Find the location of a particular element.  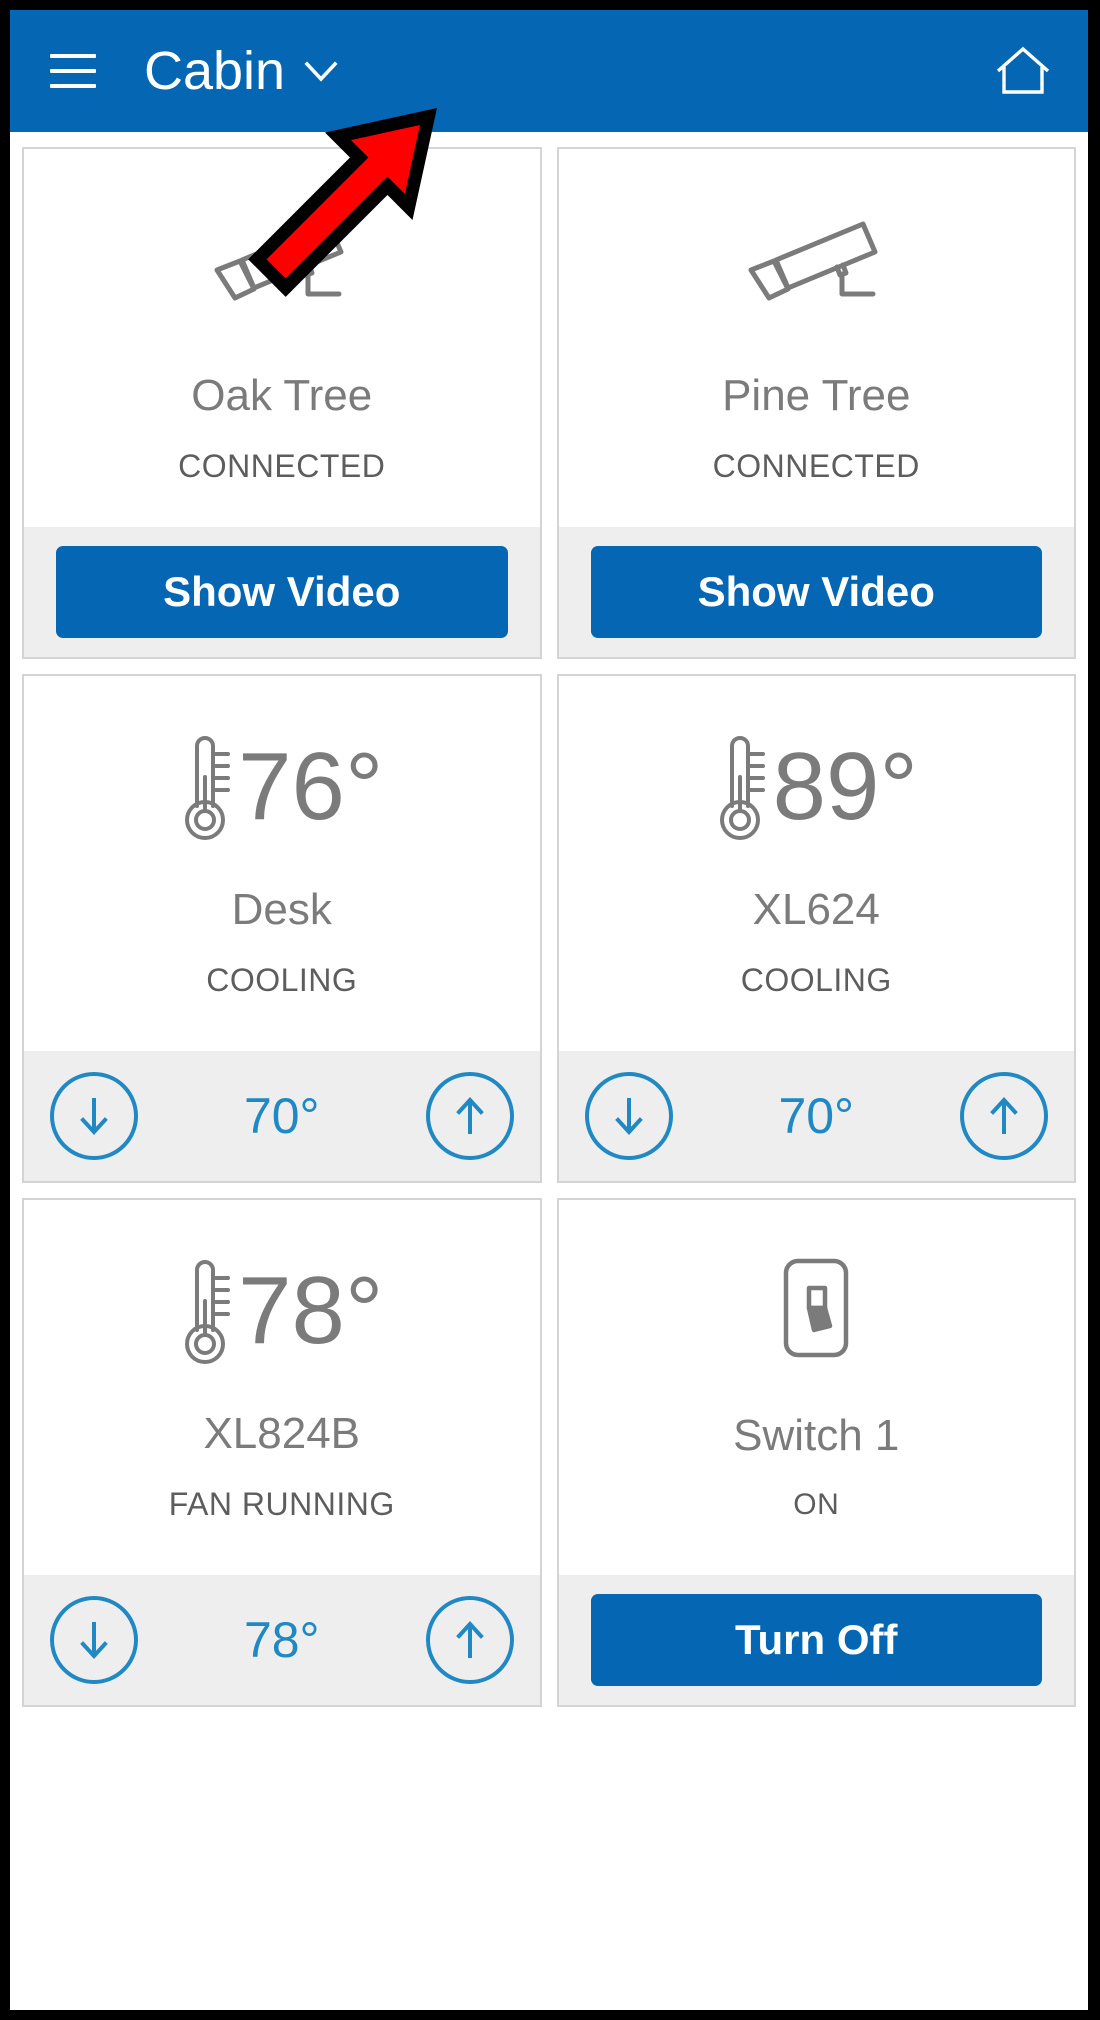

device-card-switch: Switch 1 ON Turn Off is located at coordinates (816, 1452).